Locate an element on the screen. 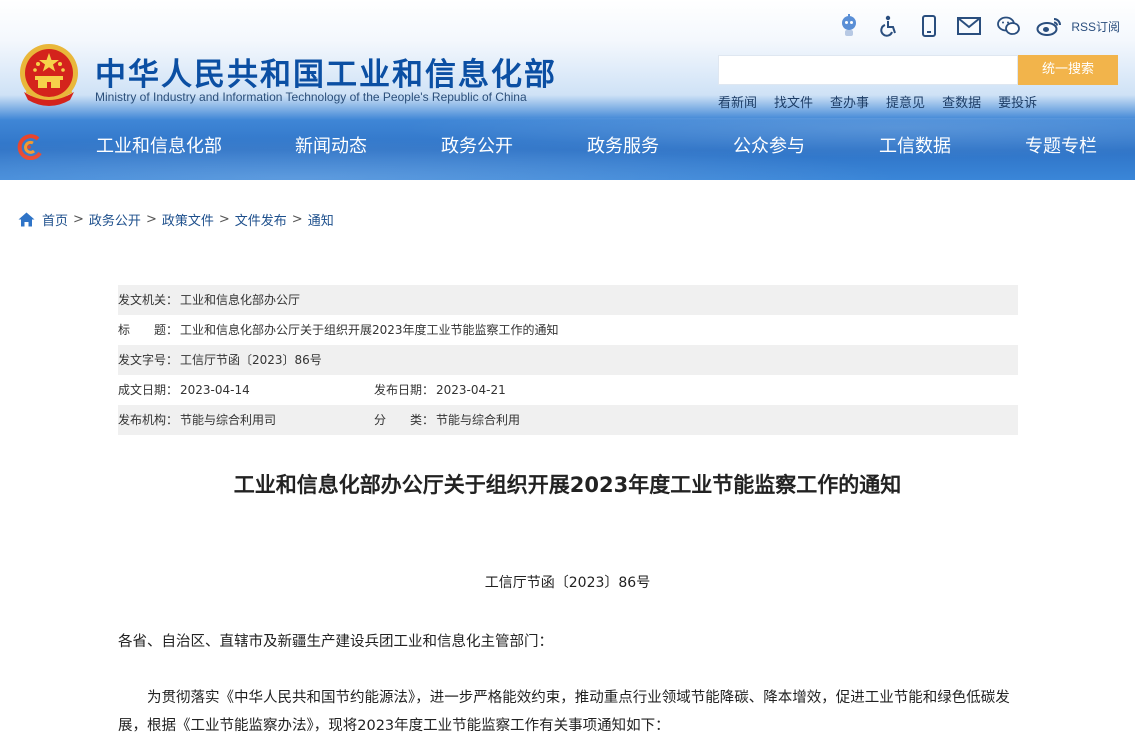 The width and height of the screenshot is (1135, 745). ministry-logo-icon is located at coordinates (30, 147).